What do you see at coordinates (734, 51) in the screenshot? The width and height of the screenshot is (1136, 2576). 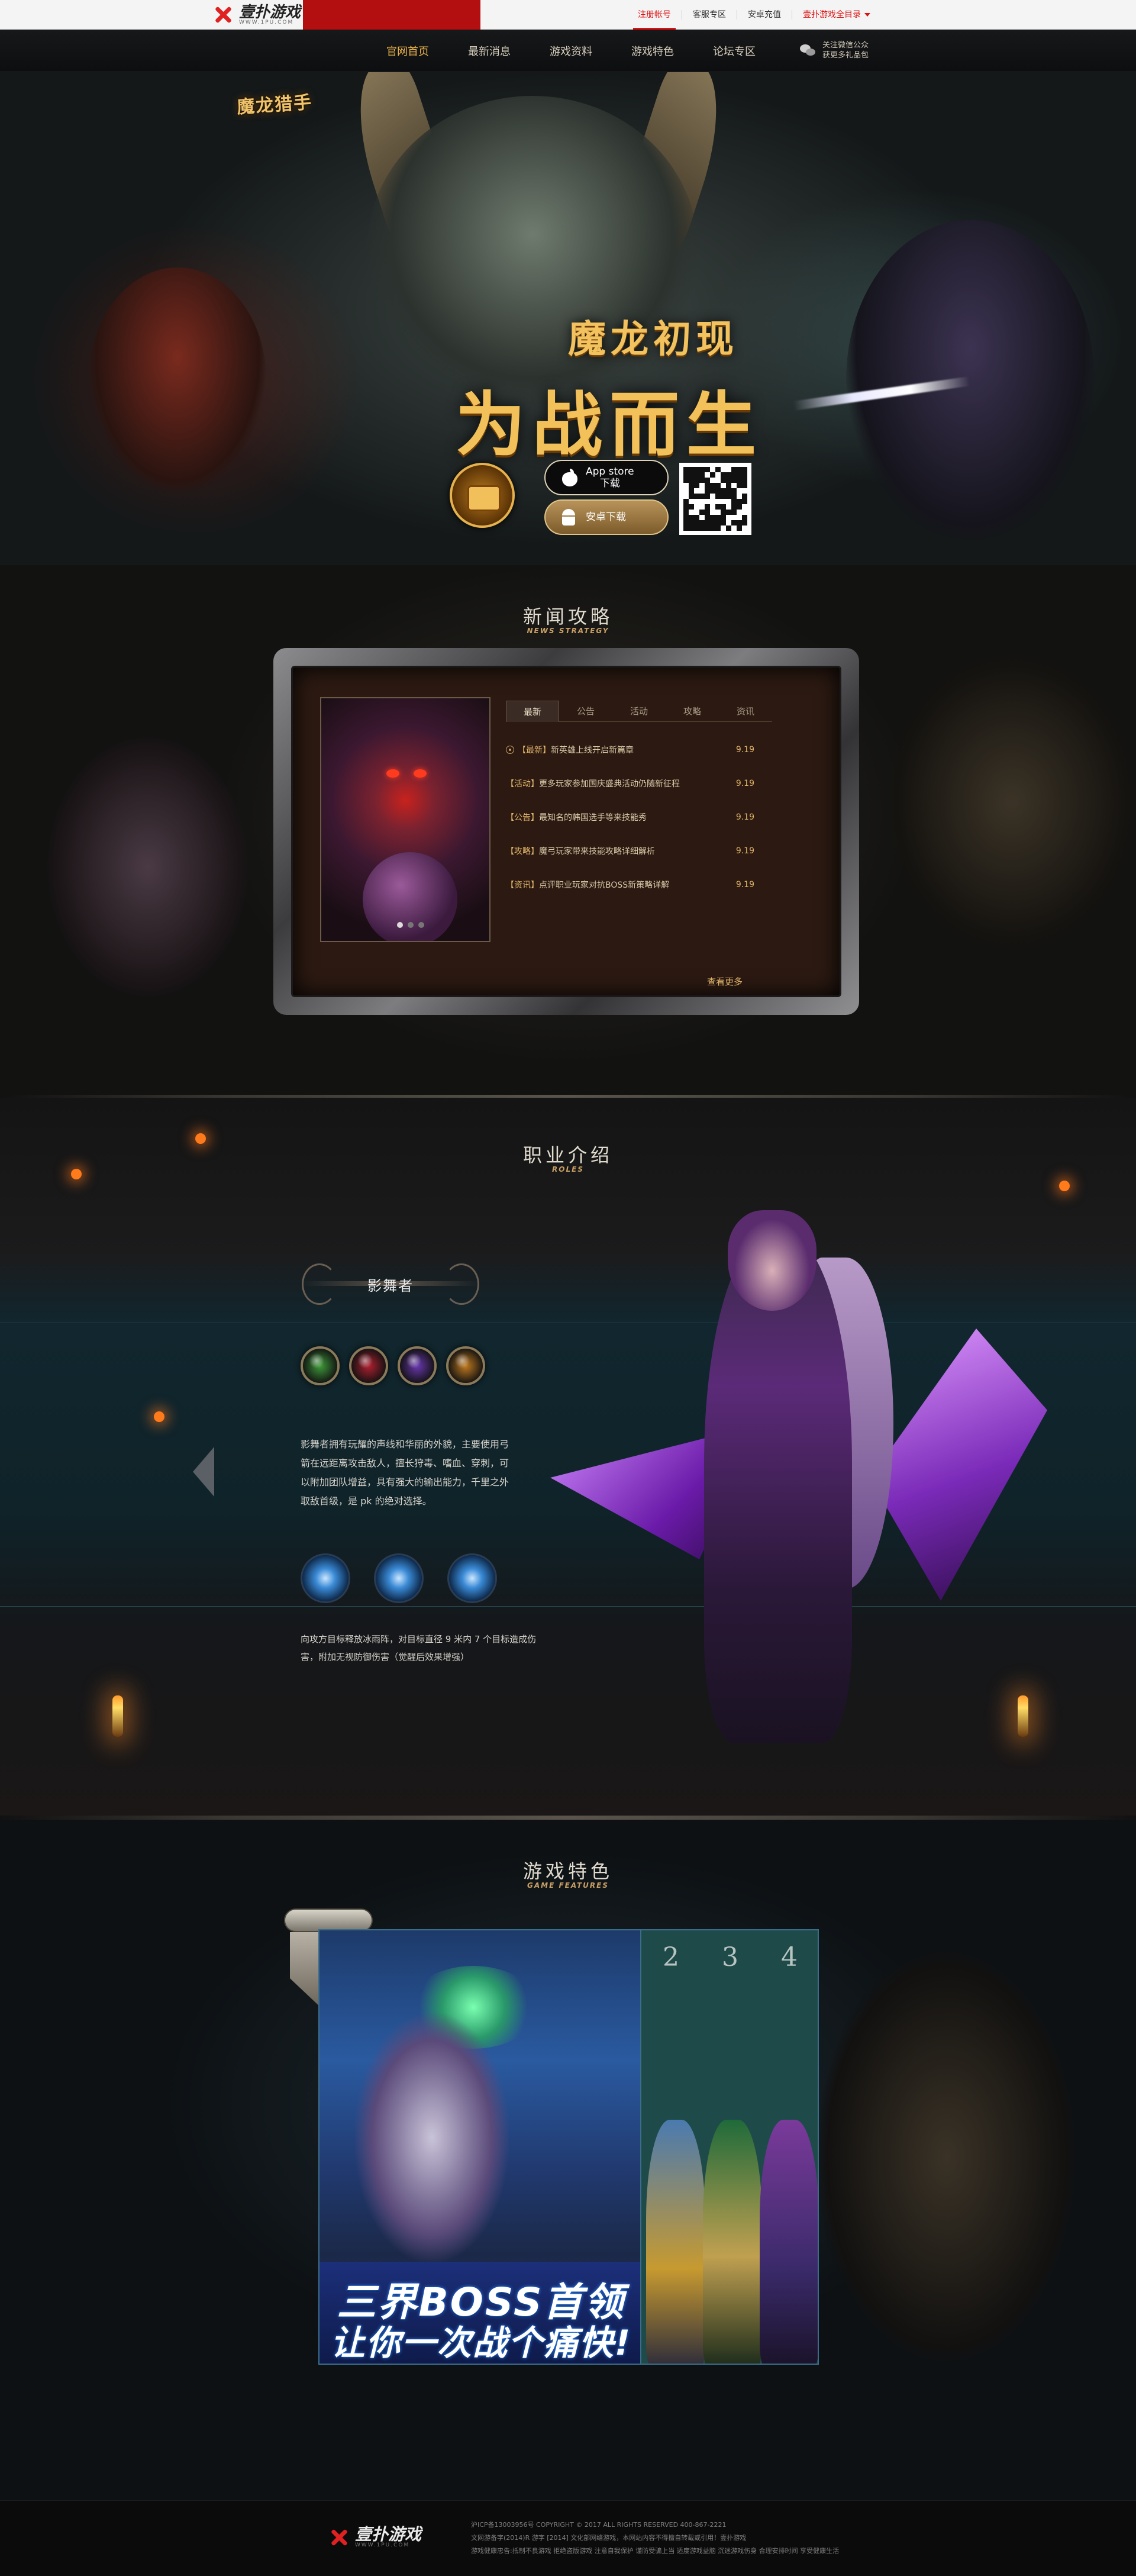 I see `nav-forum: 论坛专区` at bounding box center [734, 51].